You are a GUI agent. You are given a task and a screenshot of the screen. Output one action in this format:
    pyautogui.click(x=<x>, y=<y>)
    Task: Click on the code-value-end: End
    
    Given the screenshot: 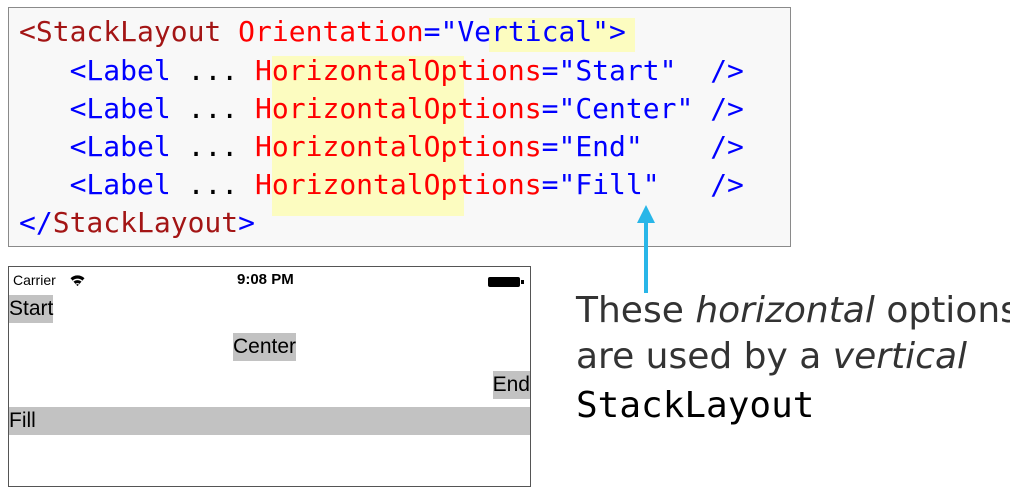 What is the action you would take?
    pyautogui.click(x=600, y=146)
    